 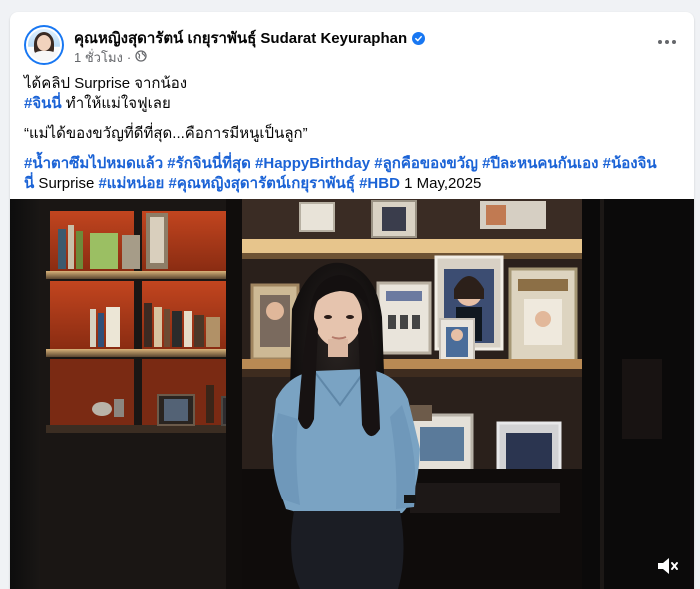 I want to click on hashtag-link: #รักจินนี่ที่สุด, so click(x=209, y=163).